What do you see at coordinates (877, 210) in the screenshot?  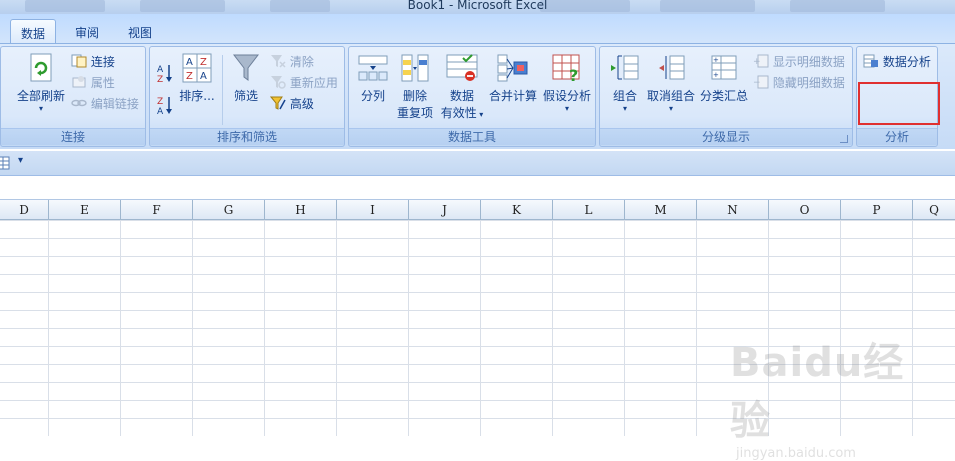 I see `column-header-p: P` at bounding box center [877, 210].